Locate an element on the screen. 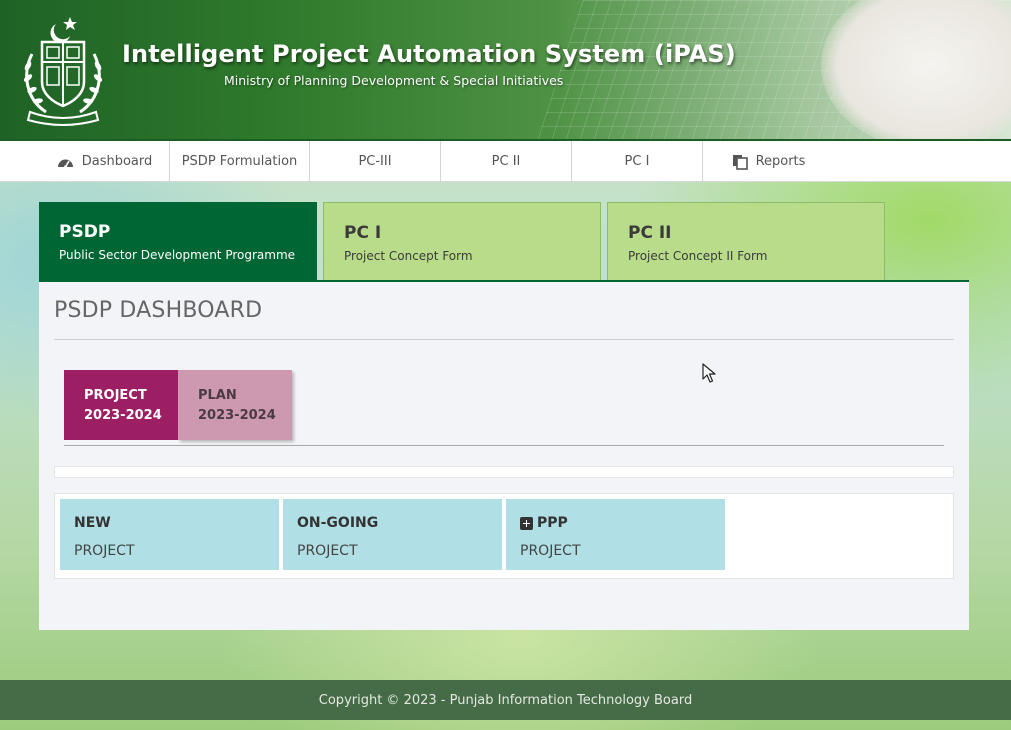 This screenshot has height=730, width=1011. nav-item-label: PC I is located at coordinates (637, 161).